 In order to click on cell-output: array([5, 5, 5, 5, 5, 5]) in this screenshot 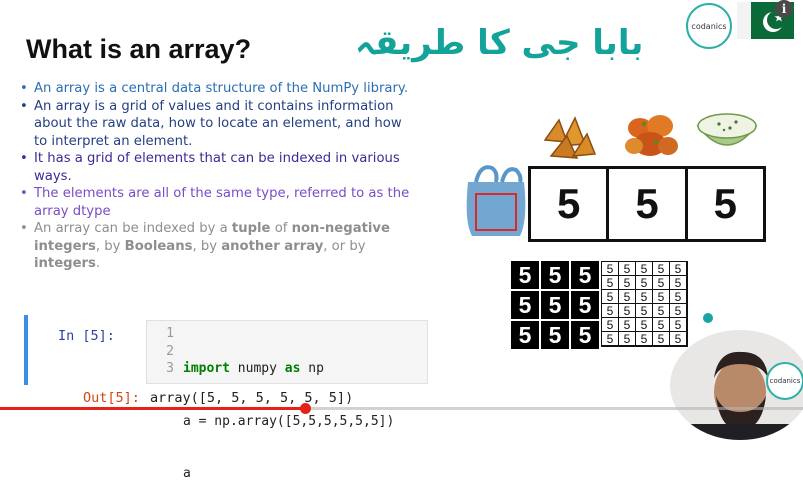, I will do `click(252, 398)`.